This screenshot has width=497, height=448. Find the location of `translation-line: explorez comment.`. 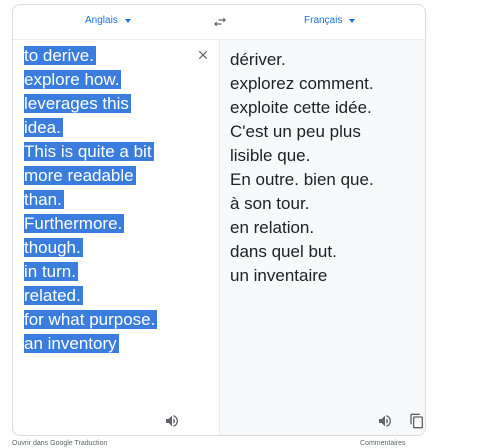

translation-line: explorez comment. is located at coordinates (302, 83).